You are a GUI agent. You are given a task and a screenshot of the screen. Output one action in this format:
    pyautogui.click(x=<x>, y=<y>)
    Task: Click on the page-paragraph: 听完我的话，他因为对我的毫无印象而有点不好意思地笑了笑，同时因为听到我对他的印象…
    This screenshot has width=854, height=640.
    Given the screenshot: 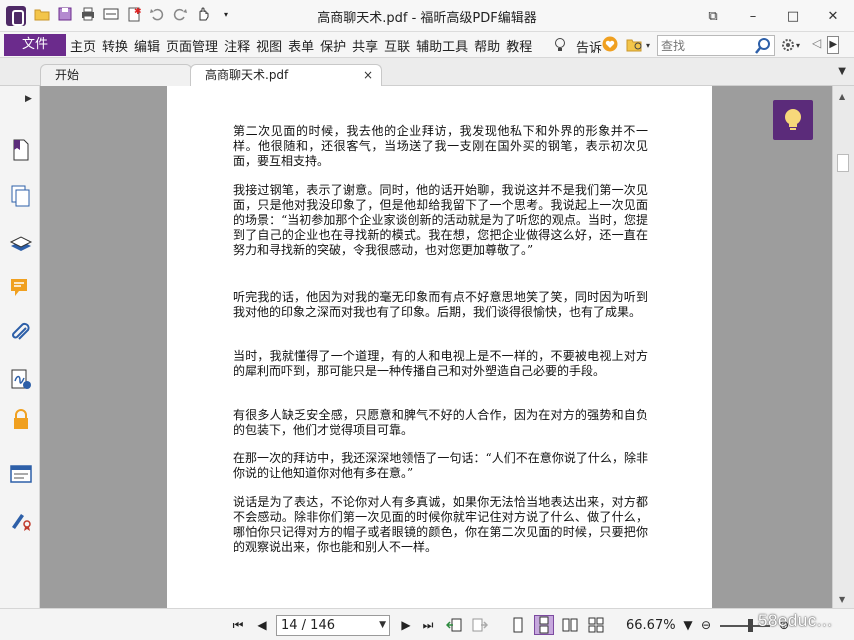 What is the action you would take?
    pyautogui.click(x=440, y=304)
    